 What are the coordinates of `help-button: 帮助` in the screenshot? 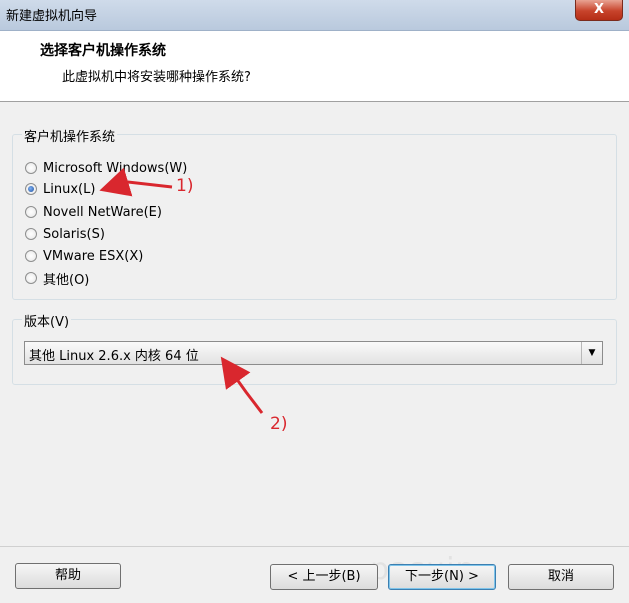 It's located at (68, 576).